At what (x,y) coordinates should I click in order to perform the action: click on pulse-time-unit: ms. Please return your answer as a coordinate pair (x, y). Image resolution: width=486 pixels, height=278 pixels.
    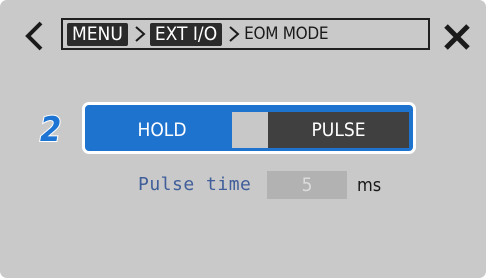
    Looking at the image, I should click on (369, 185).